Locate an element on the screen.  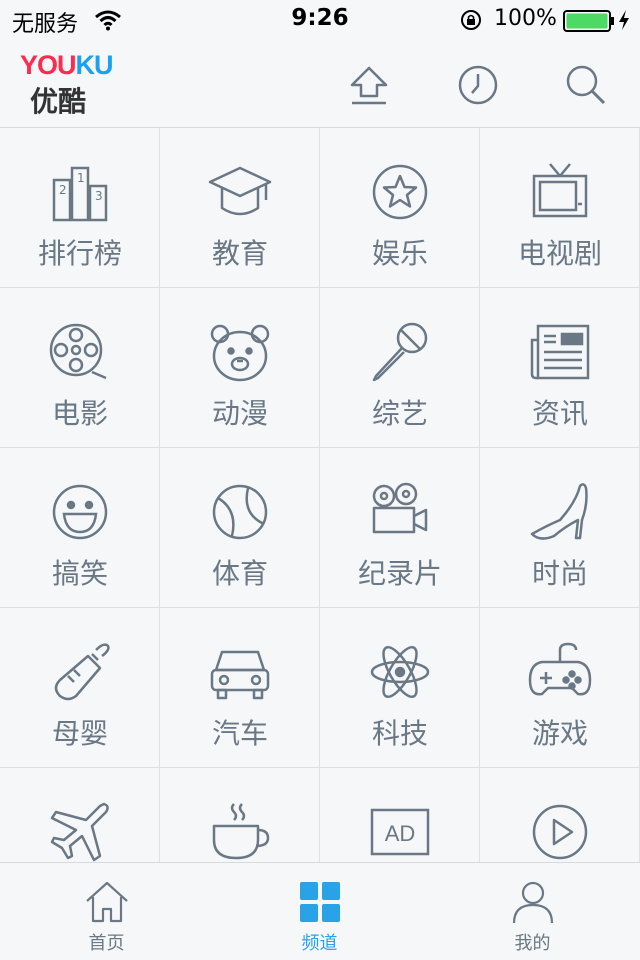
film-reel-icon is located at coordinates (78, 351).